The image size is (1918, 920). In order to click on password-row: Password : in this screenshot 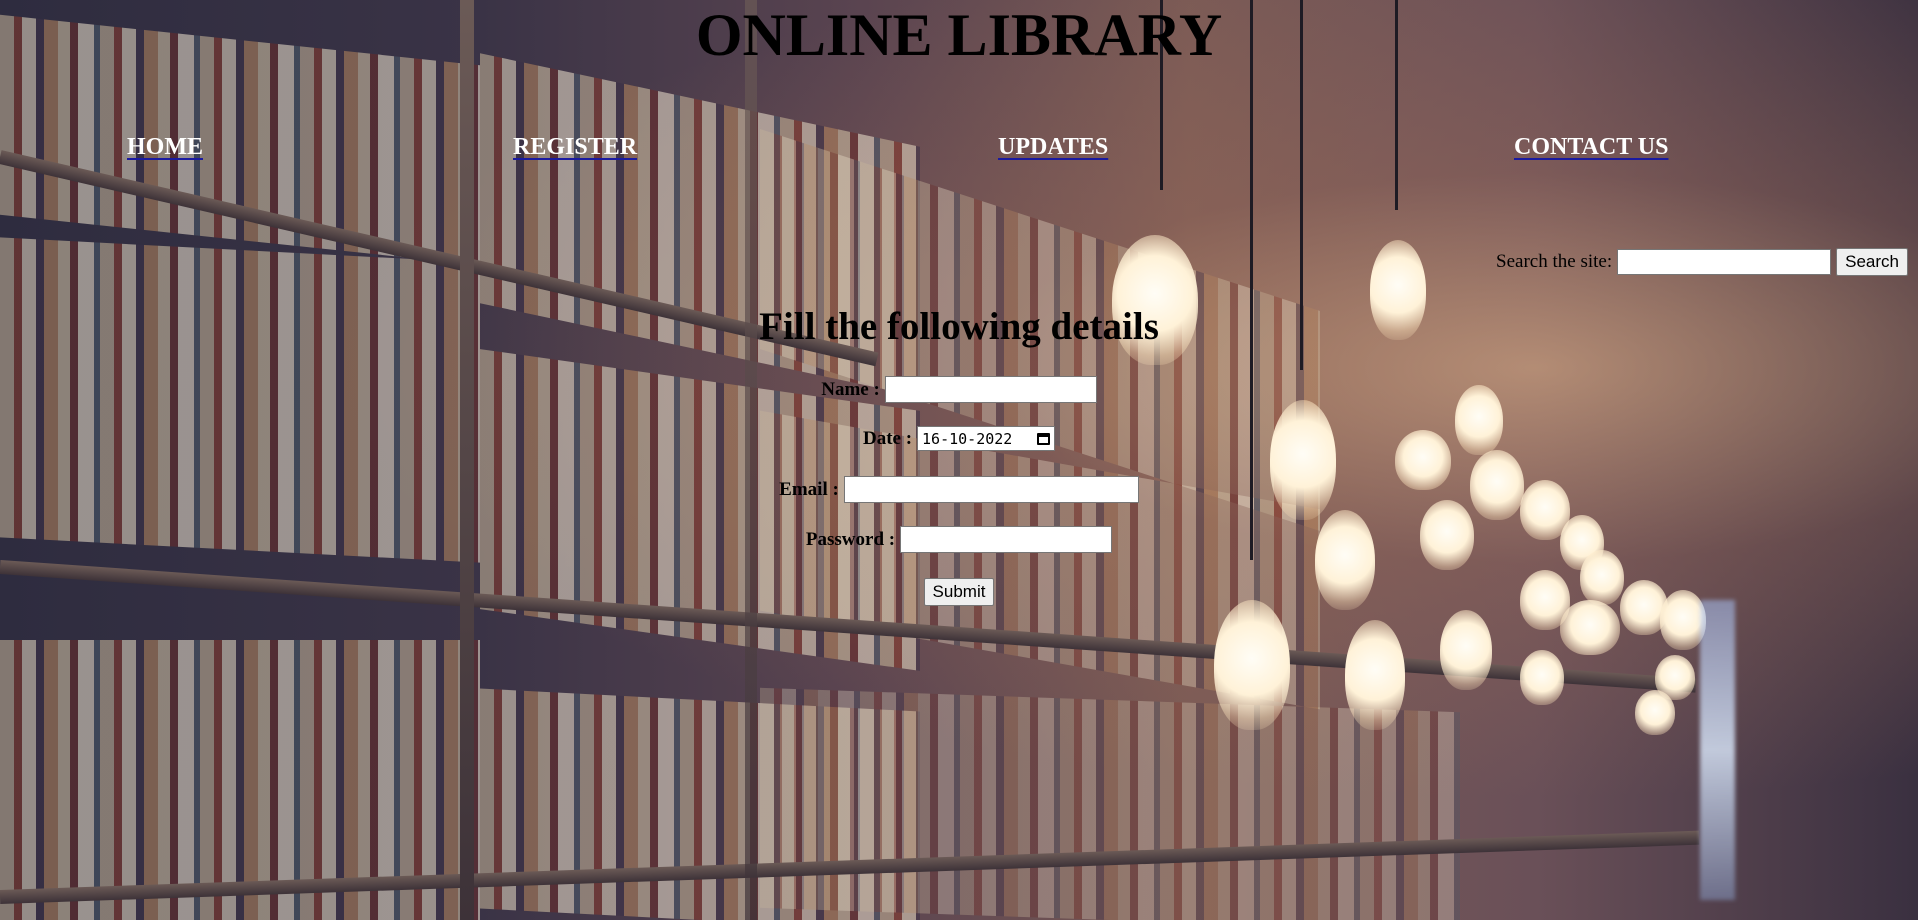, I will do `click(959, 539)`.